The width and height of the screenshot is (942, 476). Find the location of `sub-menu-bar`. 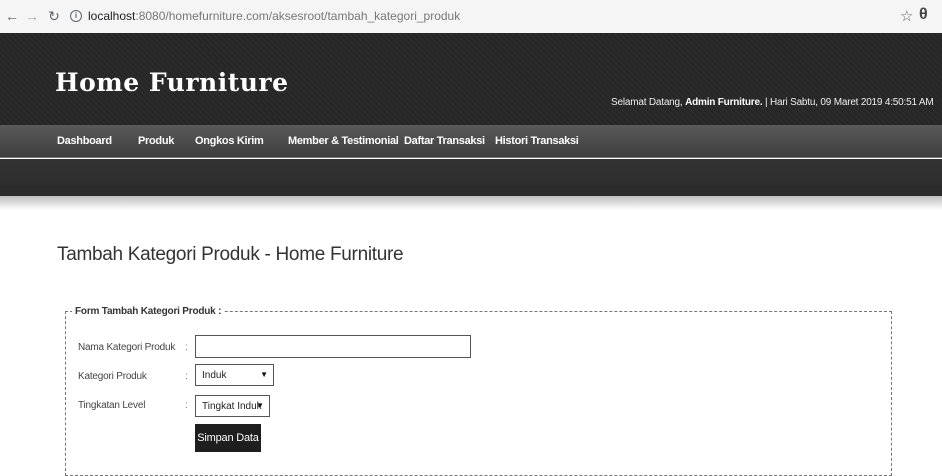

sub-menu-bar is located at coordinates (471, 177).